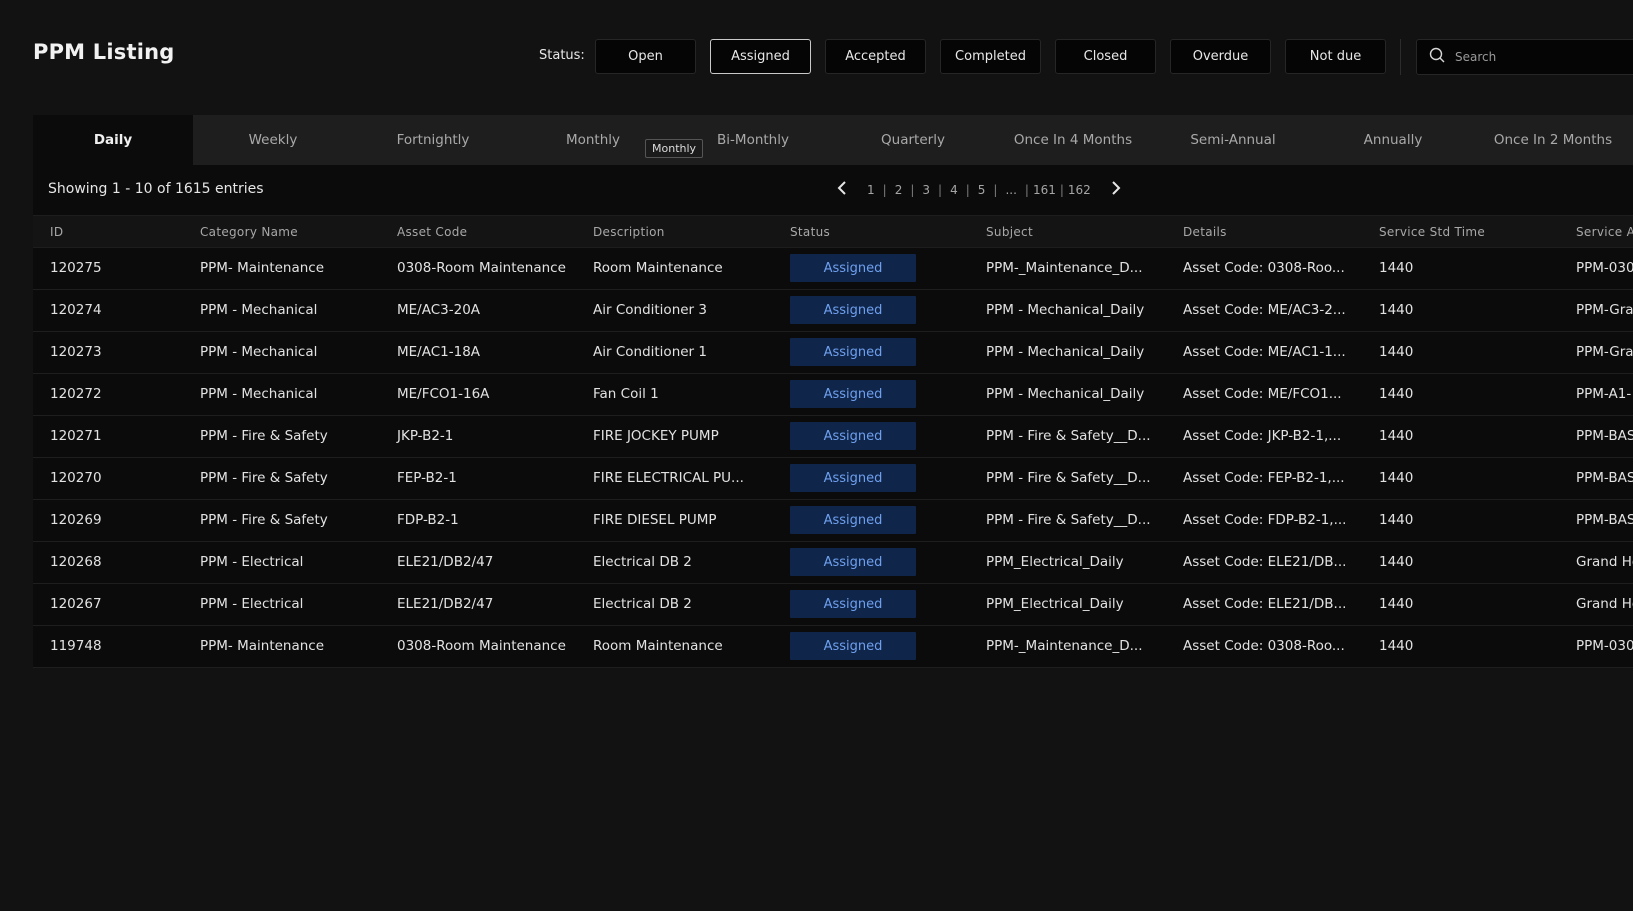 This screenshot has height=911, width=1633. Describe the element at coordinates (1205, 232) in the screenshot. I see `column-header-details: Details` at that location.